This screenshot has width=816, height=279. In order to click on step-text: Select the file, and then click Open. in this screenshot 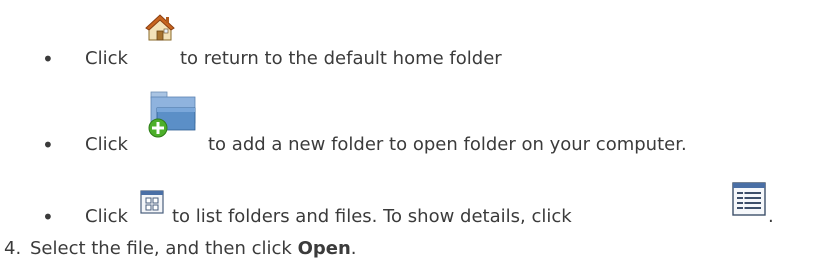, I will do `click(193, 249)`.